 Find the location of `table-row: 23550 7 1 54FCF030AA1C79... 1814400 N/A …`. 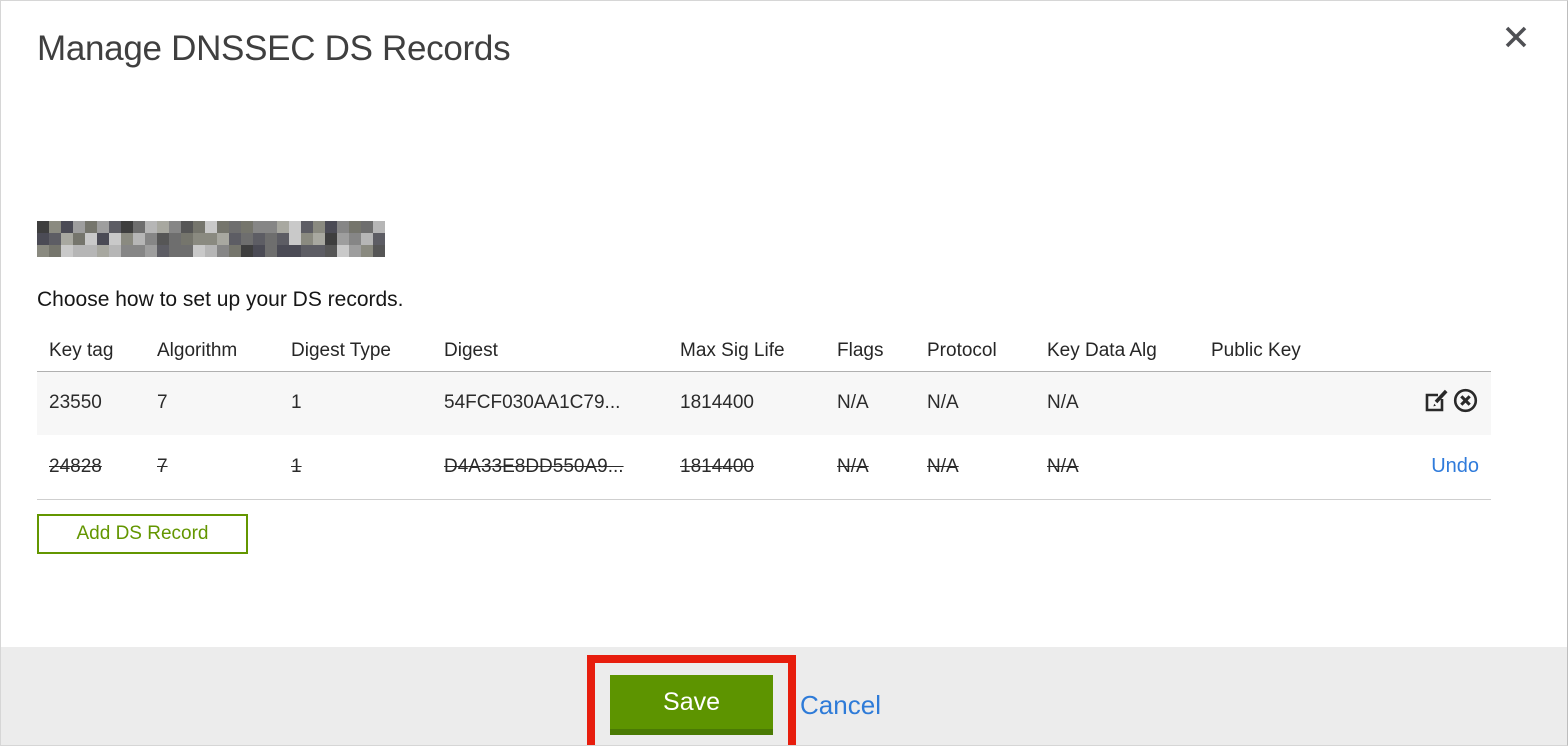

table-row: 23550 7 1 54FCF030AA1C79... 1814400 N/A … is located at coordinates (764, 403).